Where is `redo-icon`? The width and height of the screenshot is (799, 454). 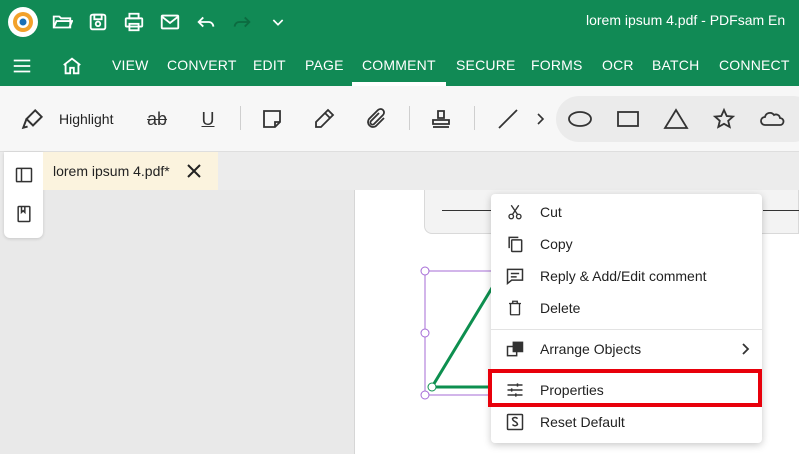
redo-icon is located at coordinates (242, 22).